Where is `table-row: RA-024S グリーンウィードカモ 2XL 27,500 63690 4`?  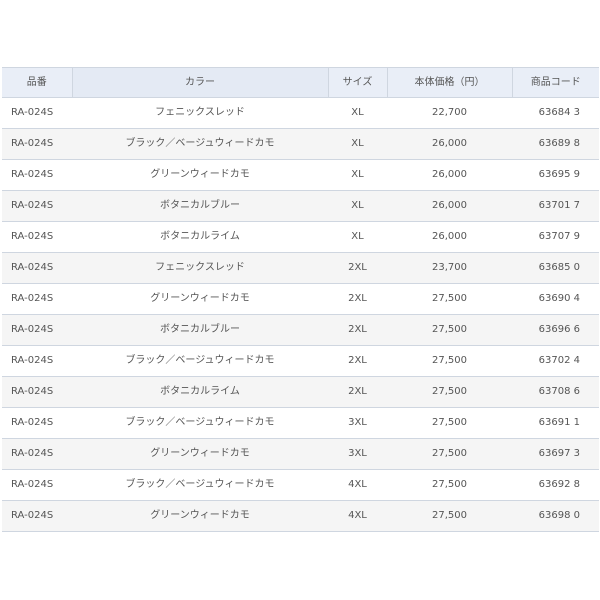 table-row: RA-024S グリーンウィードカモ 2XL 27,500 63690 4 is located at coordinates (300, 299).